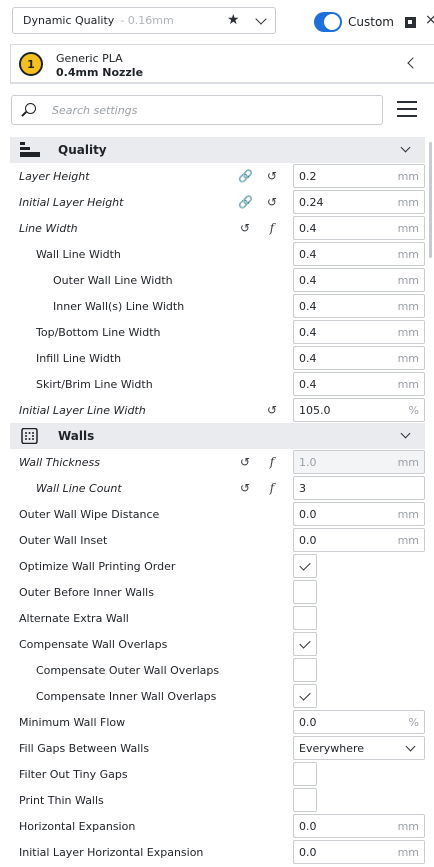 The height and width of the screenshot is (867, 434). Describe the element at coordinates (74, 618) in the screenshot. I see `setting-label: Alternate Extra Wall` at that location.